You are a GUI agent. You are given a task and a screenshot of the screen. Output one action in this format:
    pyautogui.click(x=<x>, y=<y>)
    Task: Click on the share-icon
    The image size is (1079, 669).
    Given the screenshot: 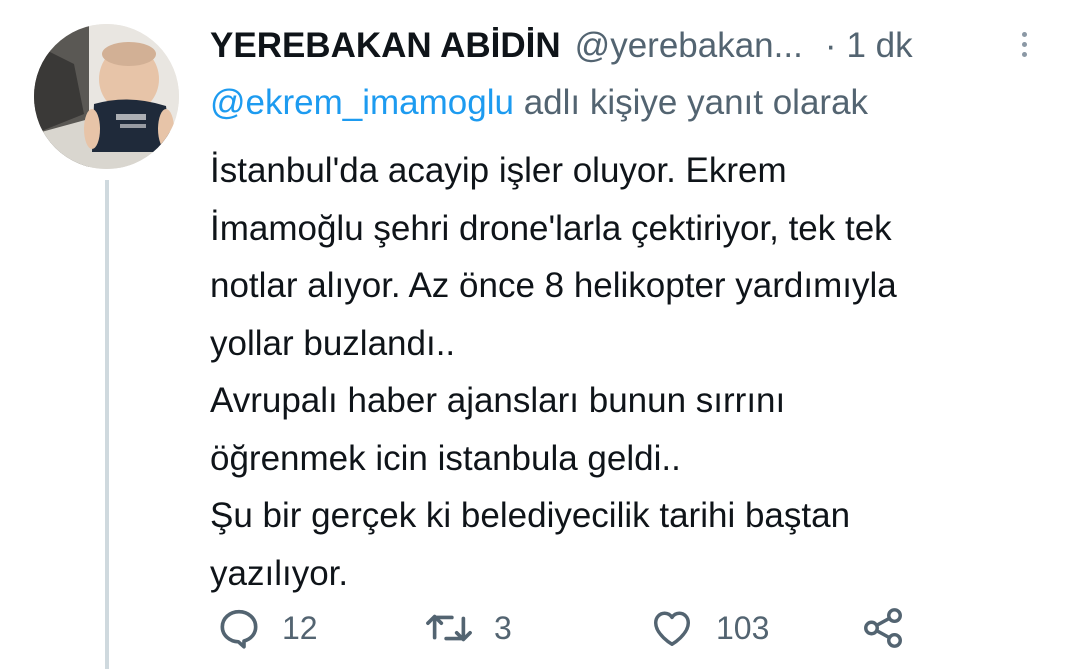 What is the action you would take?
    pyautogui.click(x=883, y=628)
    